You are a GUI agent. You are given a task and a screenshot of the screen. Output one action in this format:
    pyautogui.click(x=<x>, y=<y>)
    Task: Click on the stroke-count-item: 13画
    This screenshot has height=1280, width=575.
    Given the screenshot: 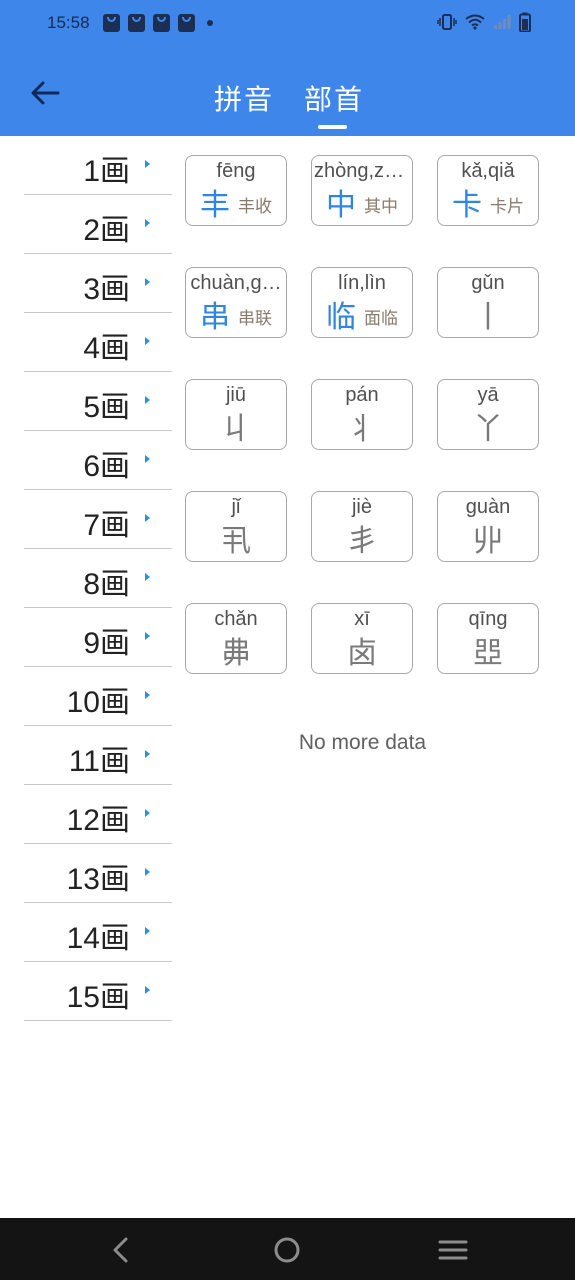 What is the action you would take?
    pyautogui.click(x=98, y=873)
    